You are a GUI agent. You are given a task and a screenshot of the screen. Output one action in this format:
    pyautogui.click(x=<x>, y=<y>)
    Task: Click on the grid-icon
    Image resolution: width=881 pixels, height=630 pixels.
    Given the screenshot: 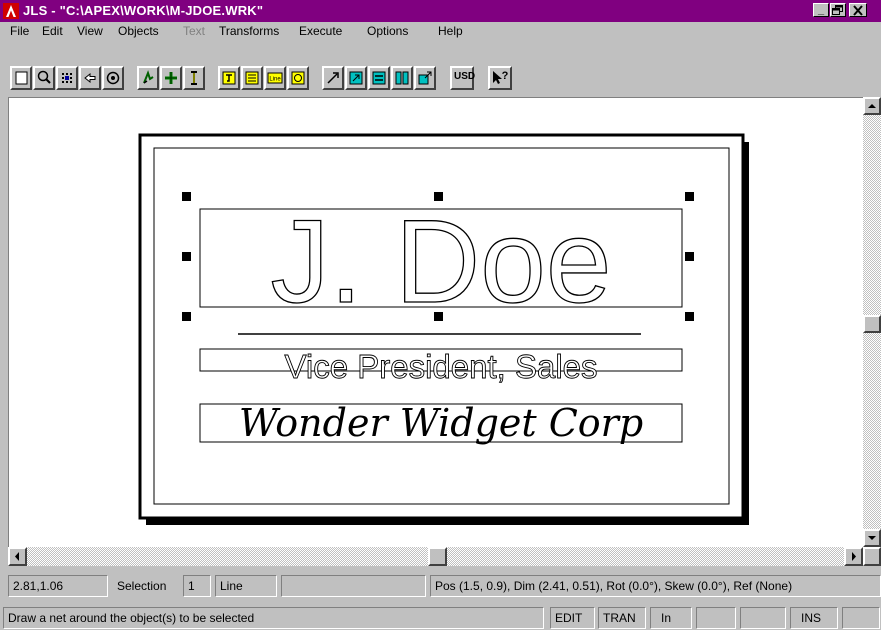 What is the action you would take?
    pyautogui.click(x=67, y=78)
    